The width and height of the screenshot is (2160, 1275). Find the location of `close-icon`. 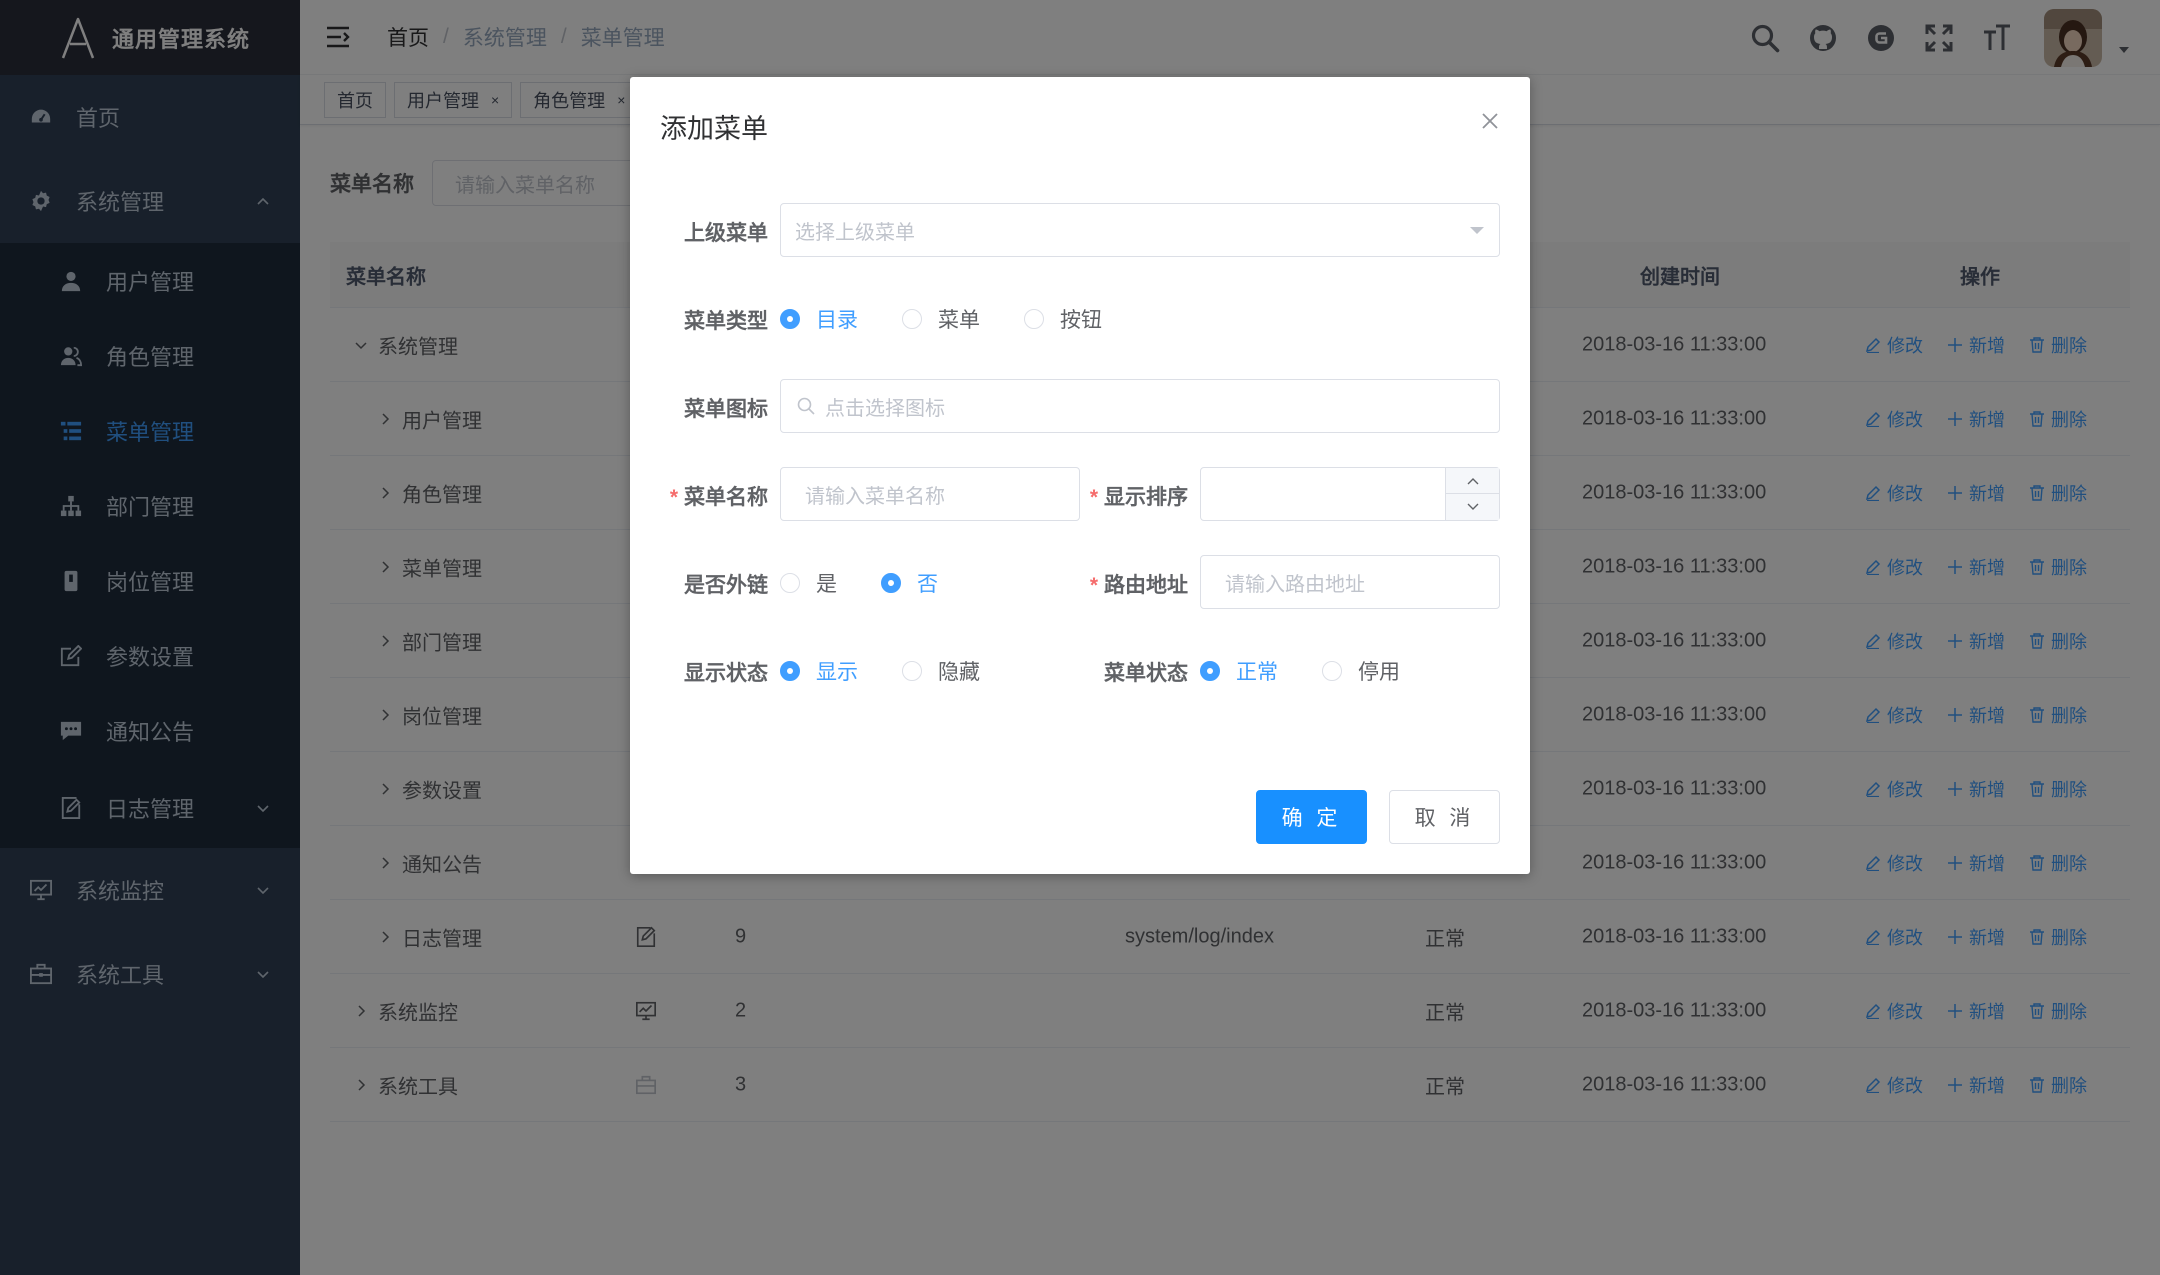

close-icon is located at coordinates (1490, 121).